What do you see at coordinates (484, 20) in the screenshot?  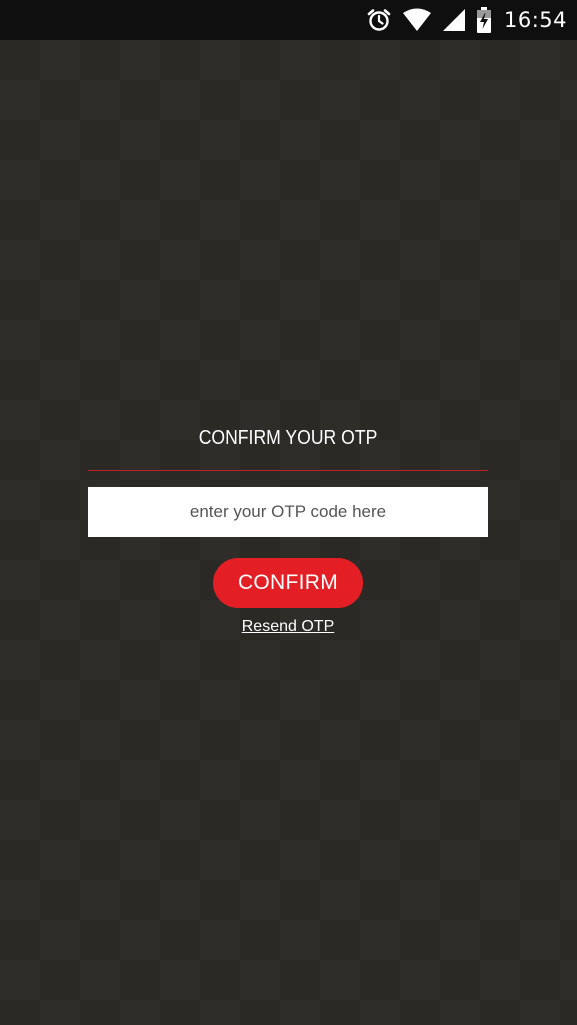 I see `battery-charging-icon` at bounding box center [484, 20].